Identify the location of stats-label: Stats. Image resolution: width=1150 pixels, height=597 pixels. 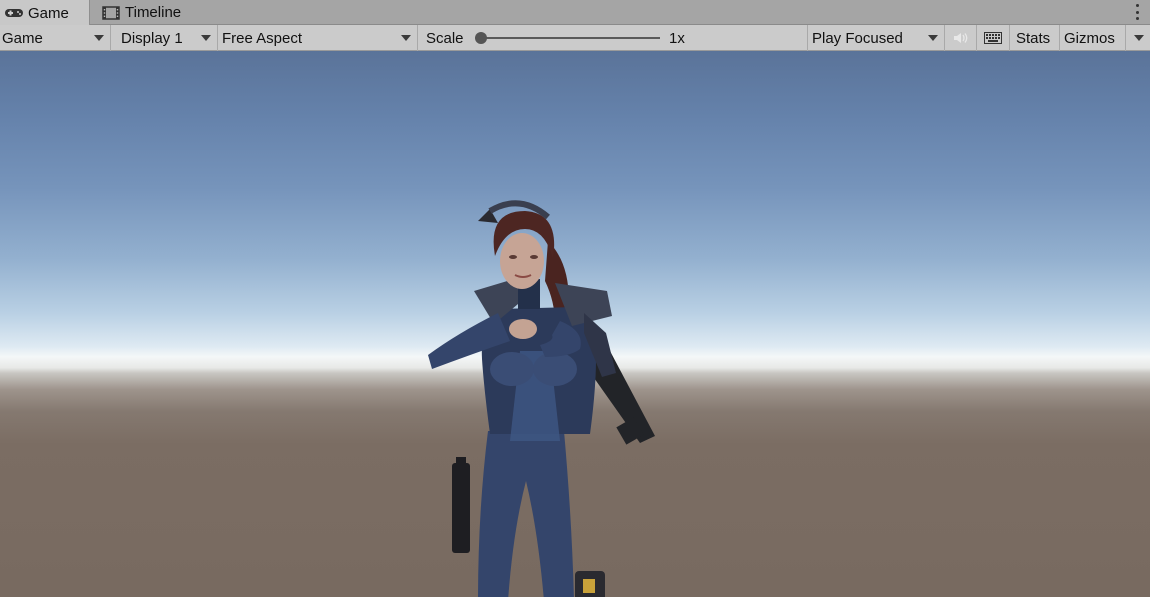
(1033, 38).